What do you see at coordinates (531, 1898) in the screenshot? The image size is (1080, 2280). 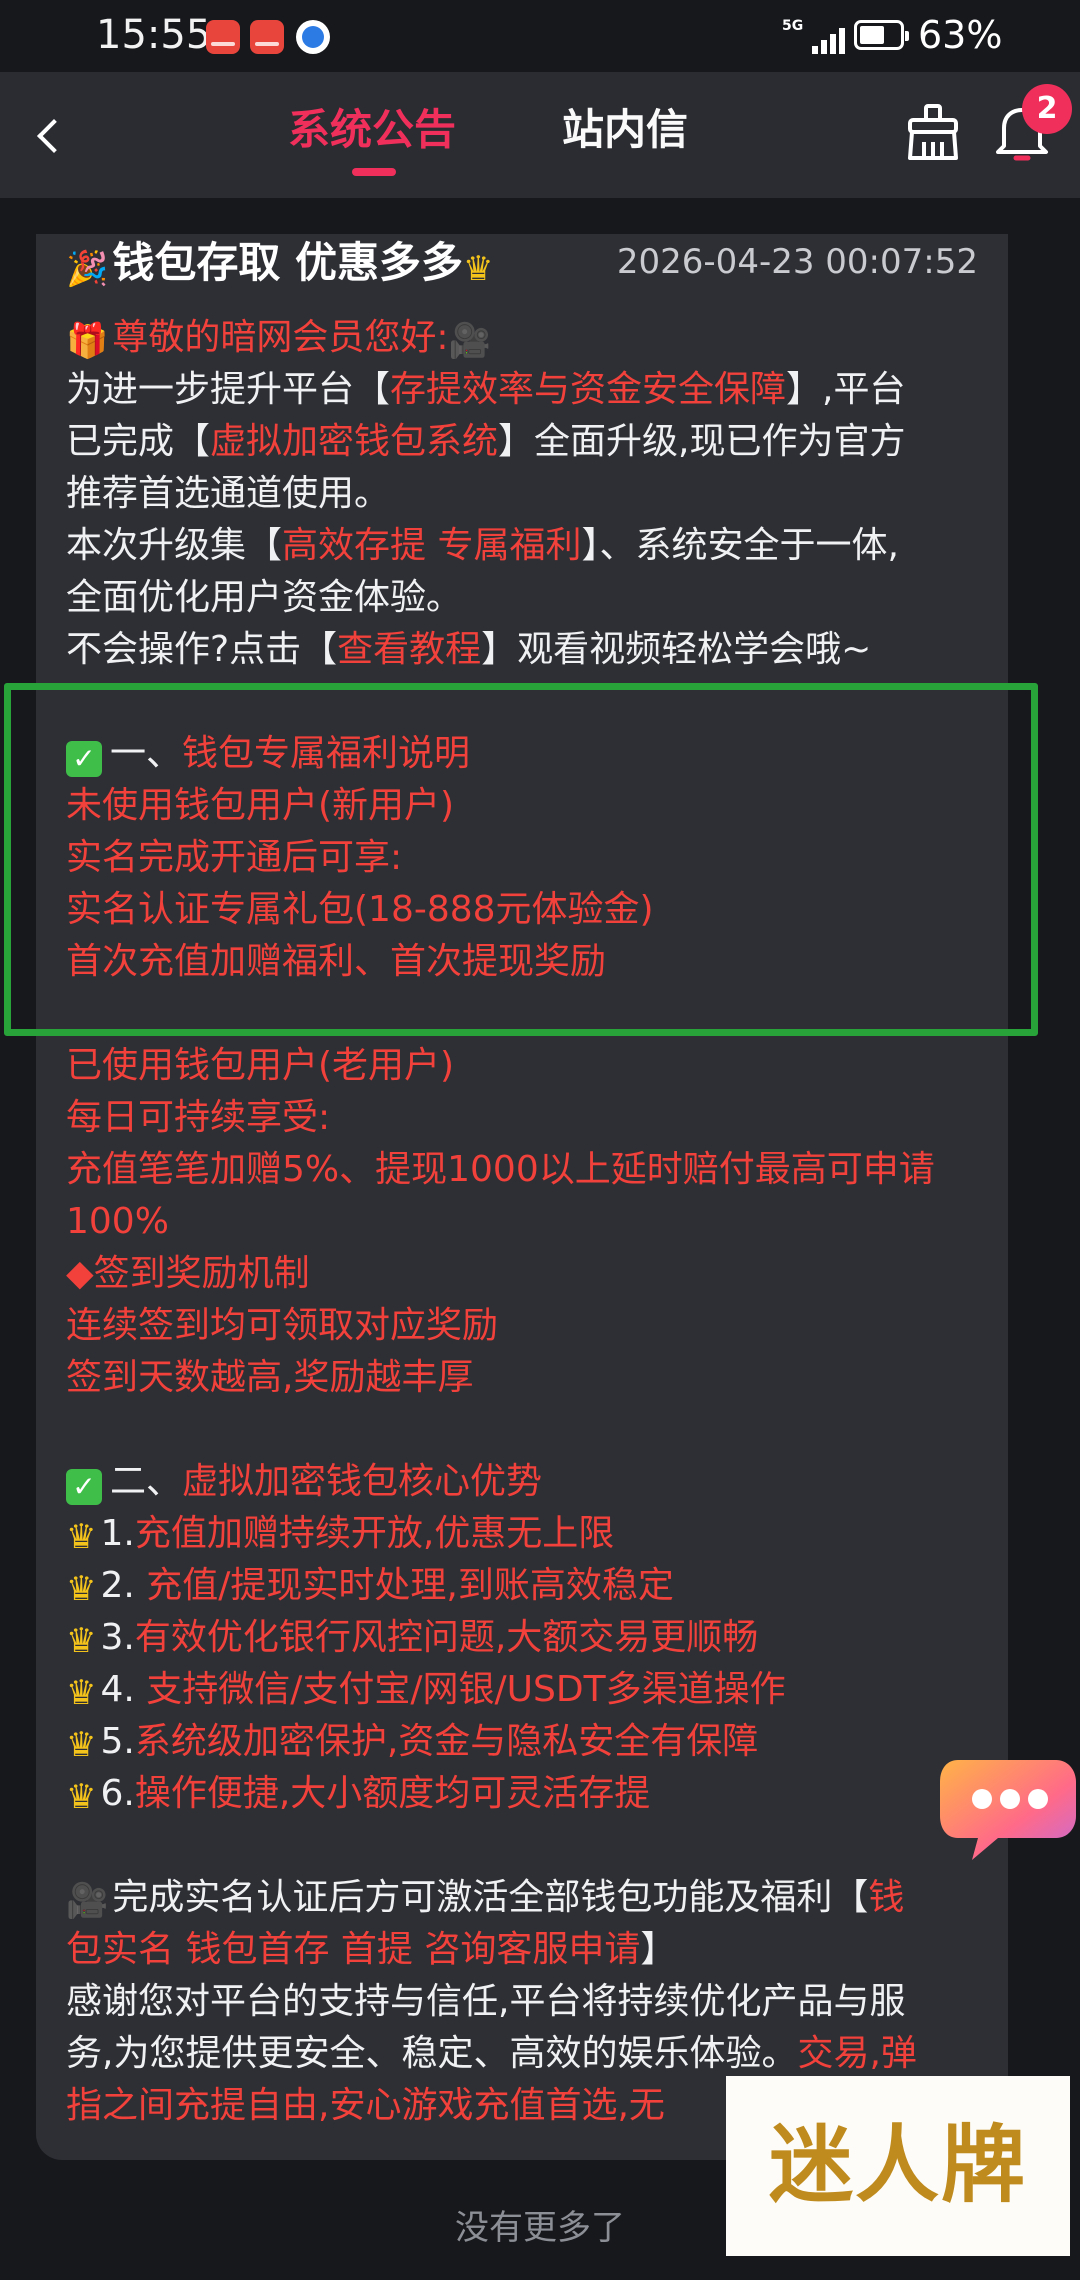 I see `notice-line: 🎥 完成实名认证后方可激活全部钱包功能及福利【钱` at bounding box center [531, 1898].